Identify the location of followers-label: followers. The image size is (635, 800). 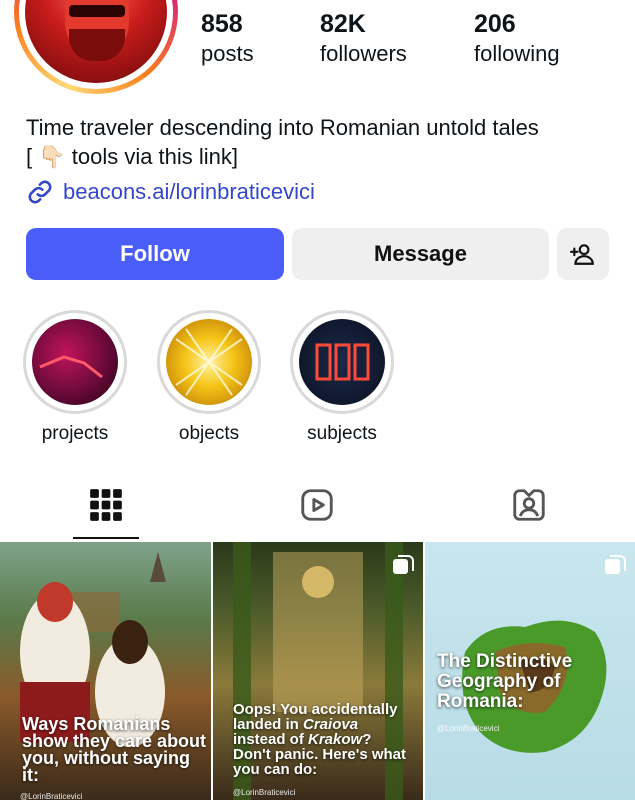
(363, 53).